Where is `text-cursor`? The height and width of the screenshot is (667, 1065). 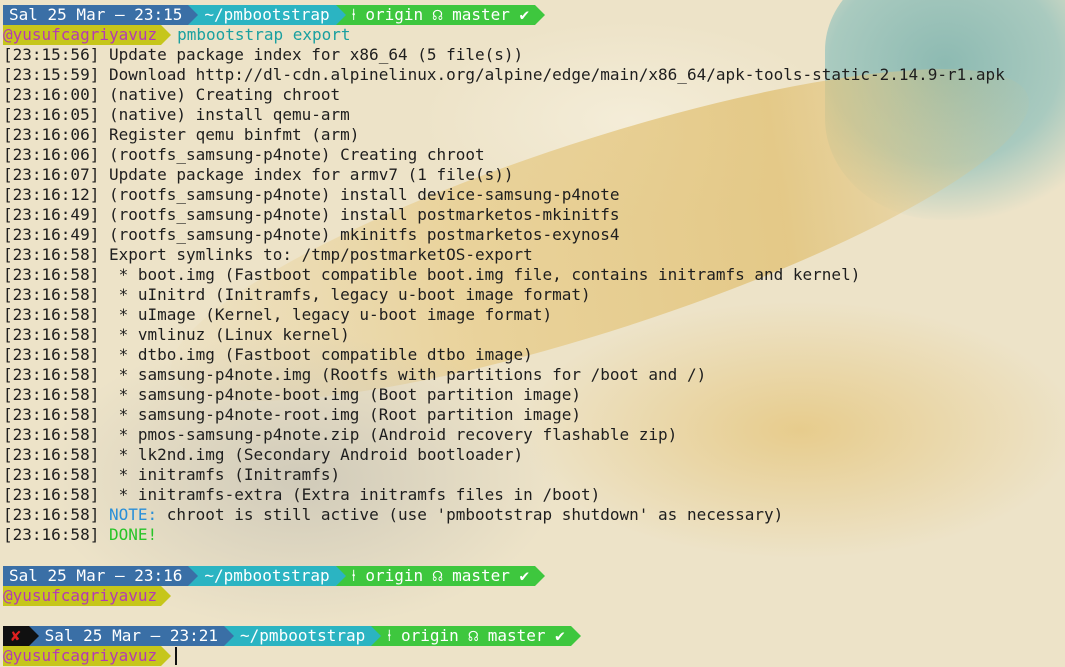
text-cursor is located at coordinates (176, 656).